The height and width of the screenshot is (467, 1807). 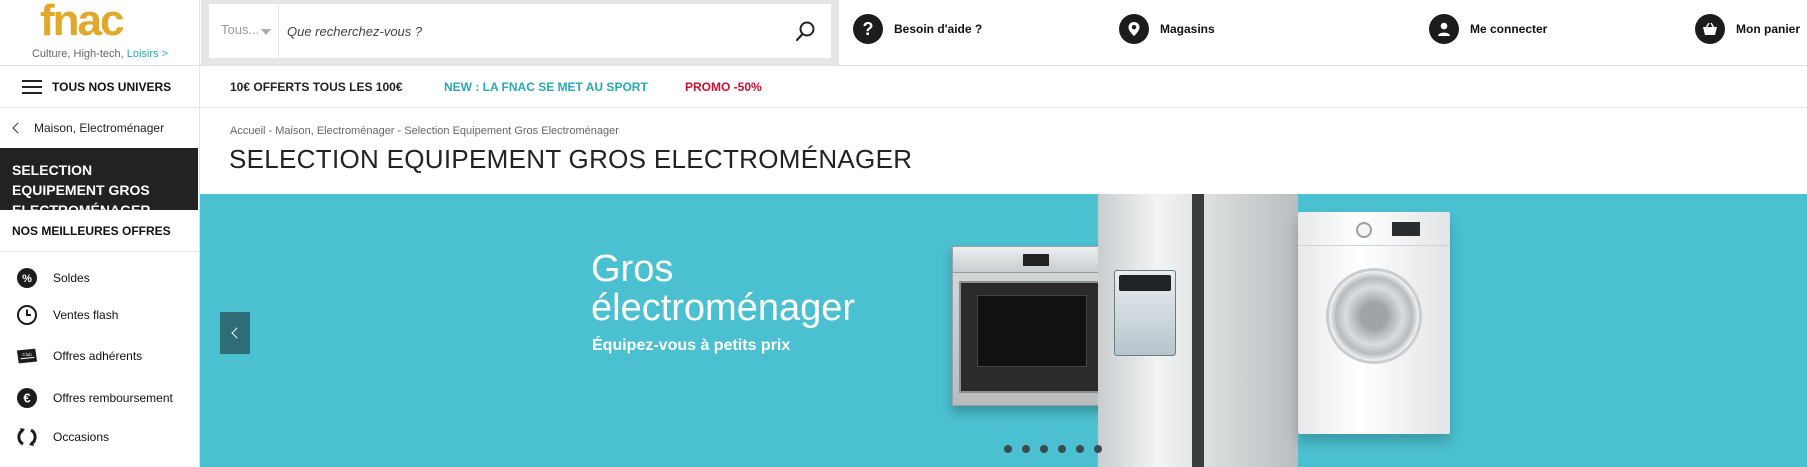 What do you see at coordinates (1374, 323) in the screenshot?
I see `washing-machine-image` at bounding box center [1374, 323].